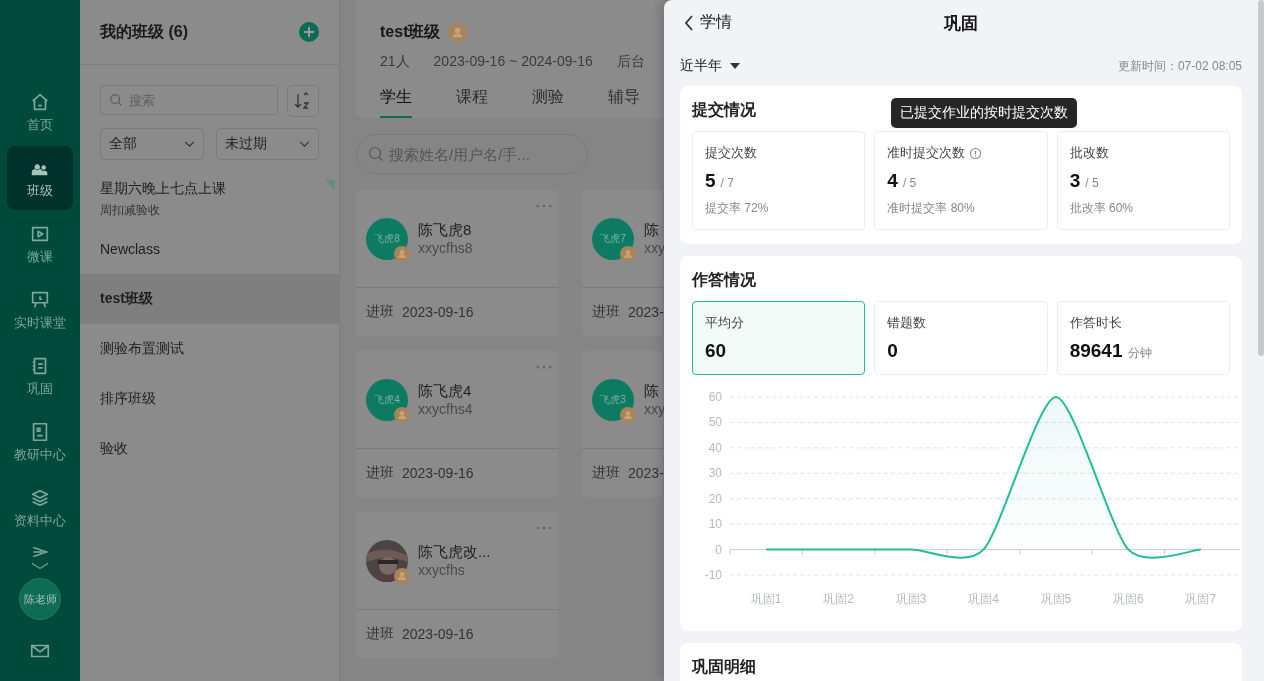 This screenshot has height=681, width=1264. What do you see at coordinates (961, 338) in the screenshot?
I see `stat-card: 错题数 0` at bounding box center [961, 338].